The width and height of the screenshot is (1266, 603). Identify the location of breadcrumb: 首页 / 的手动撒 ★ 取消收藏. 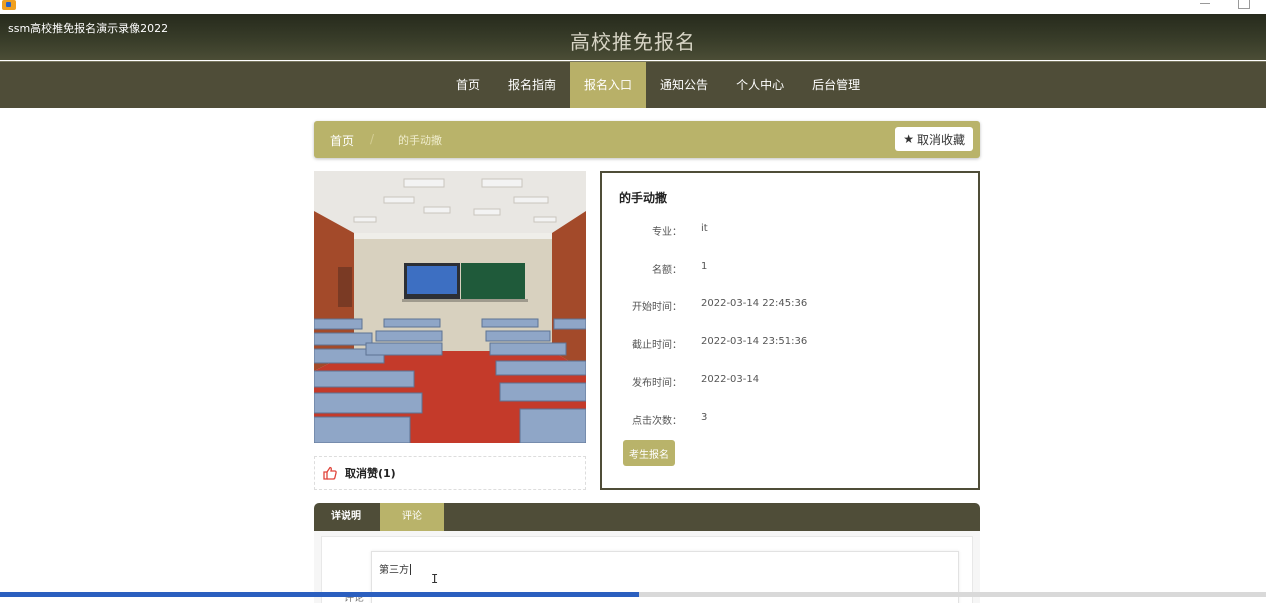
(647, 139).